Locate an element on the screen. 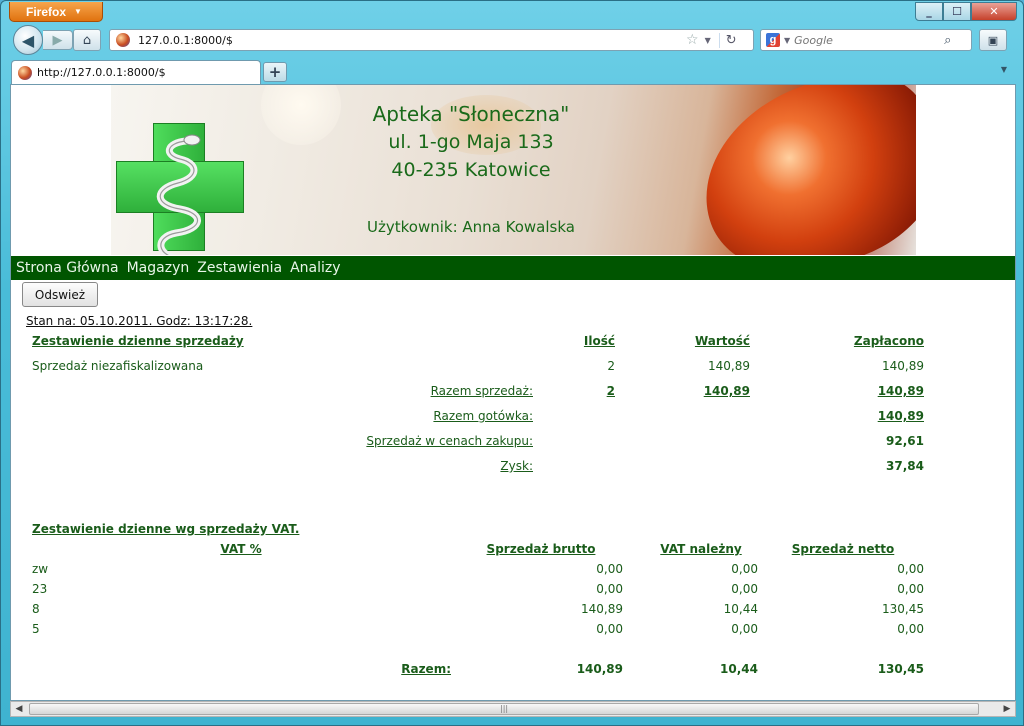  vat-row-rate: 5 is located at coordinates (36, 629).